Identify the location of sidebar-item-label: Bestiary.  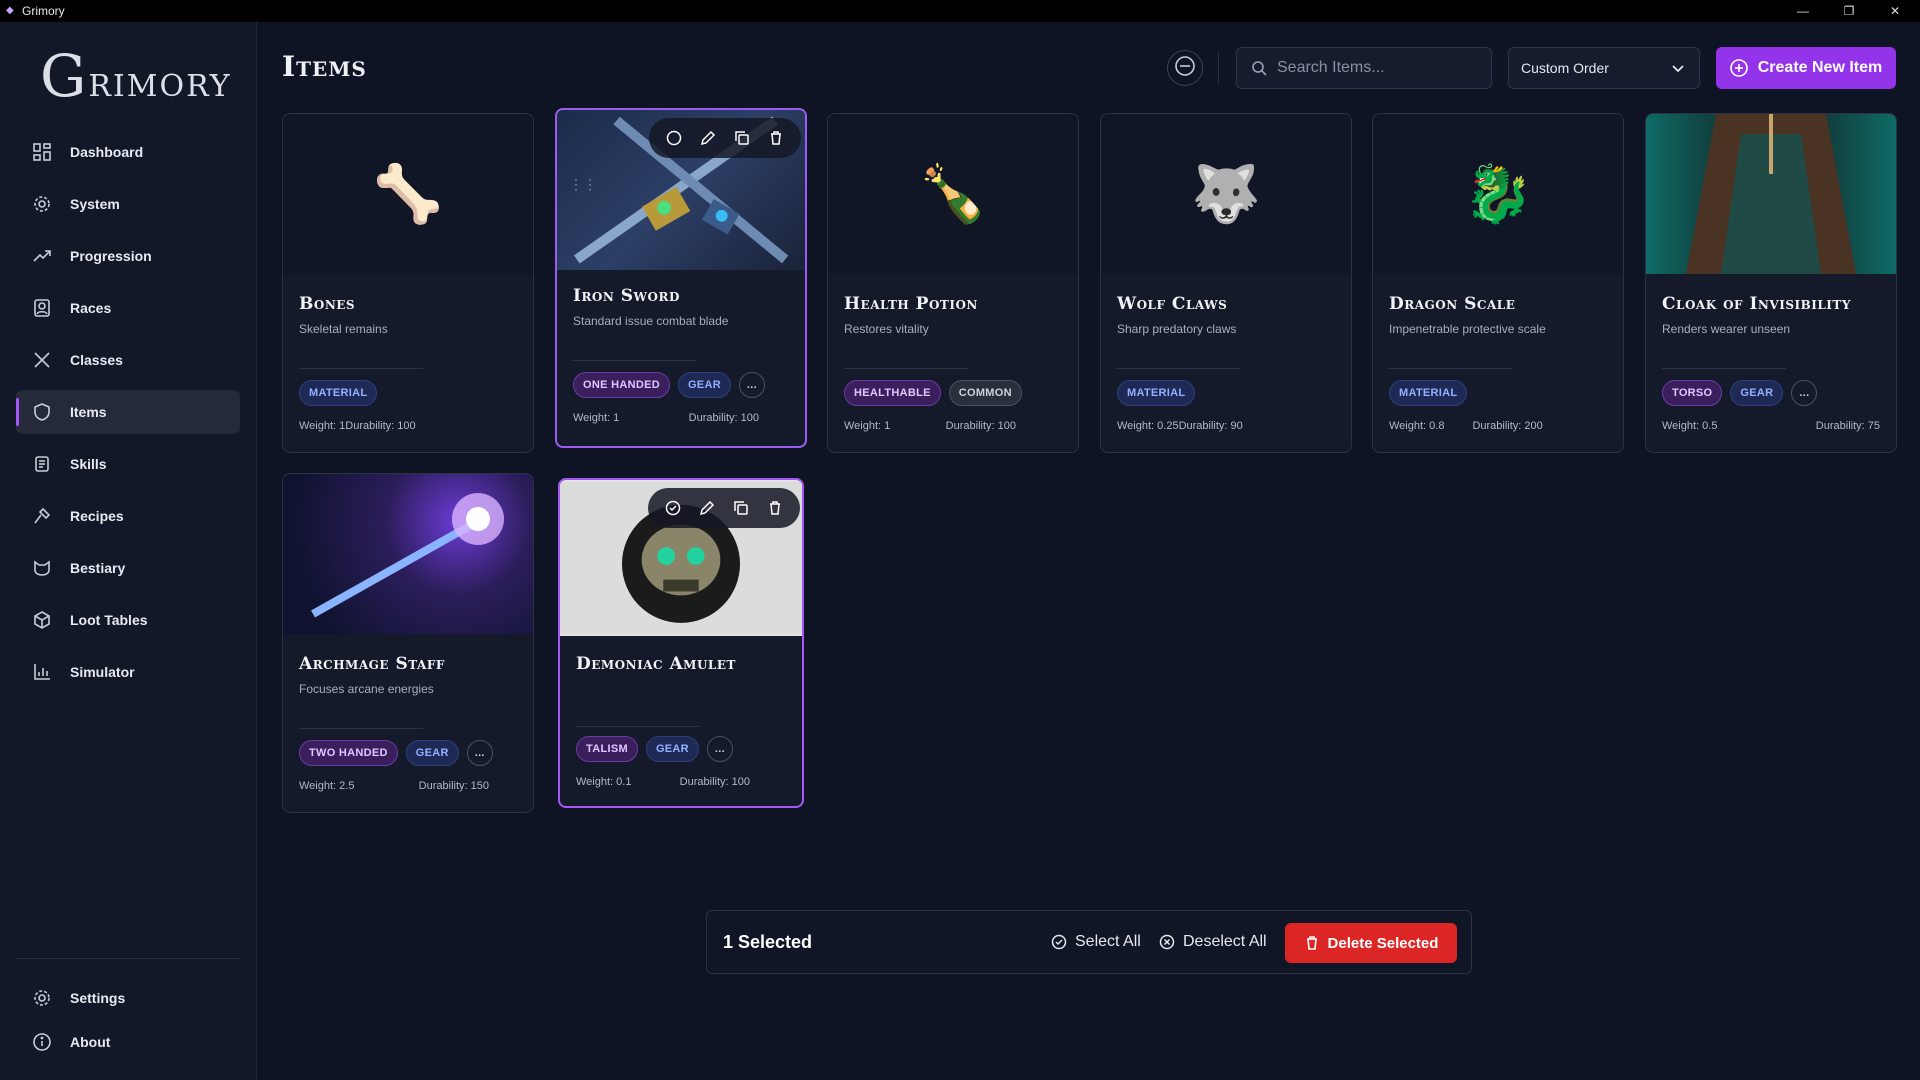
(98, 568).